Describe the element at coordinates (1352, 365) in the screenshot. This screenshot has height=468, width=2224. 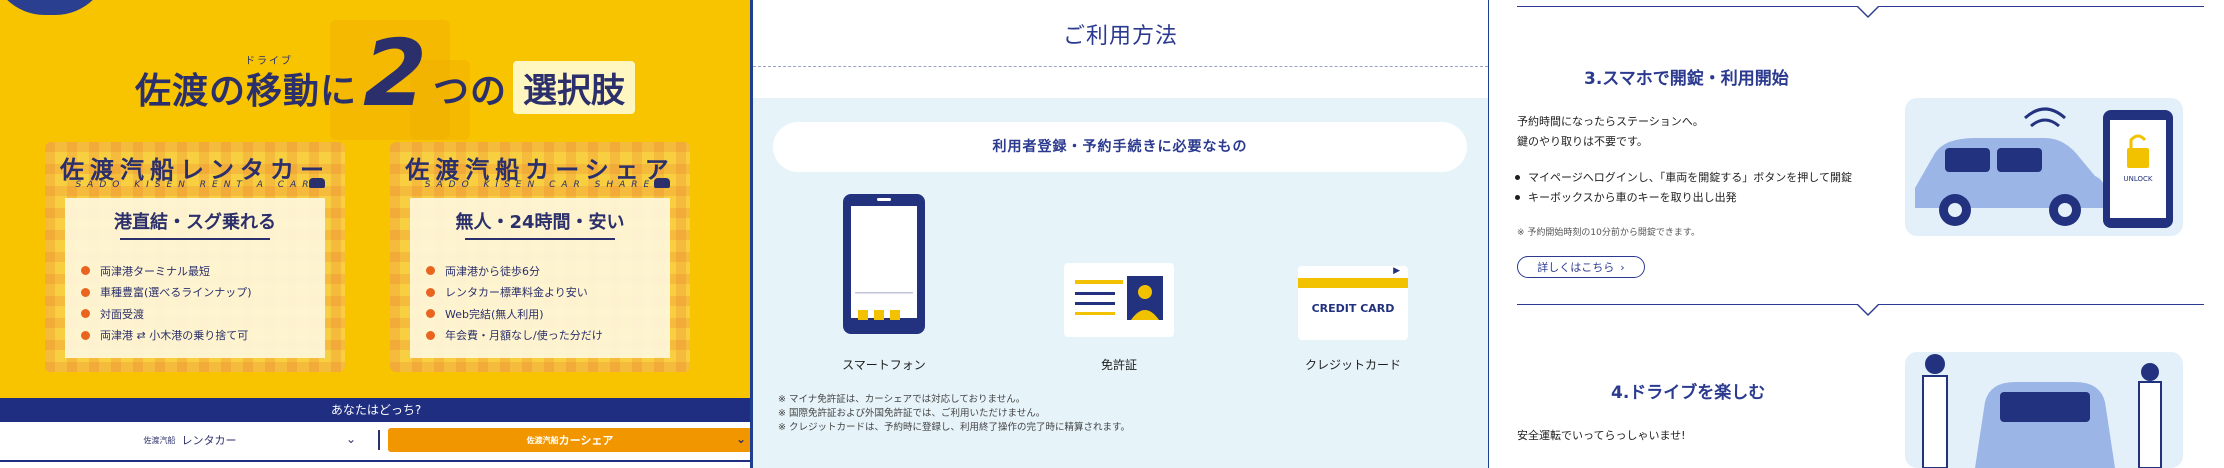
I see `item-label-credit-card: クレジットカード` at that location.